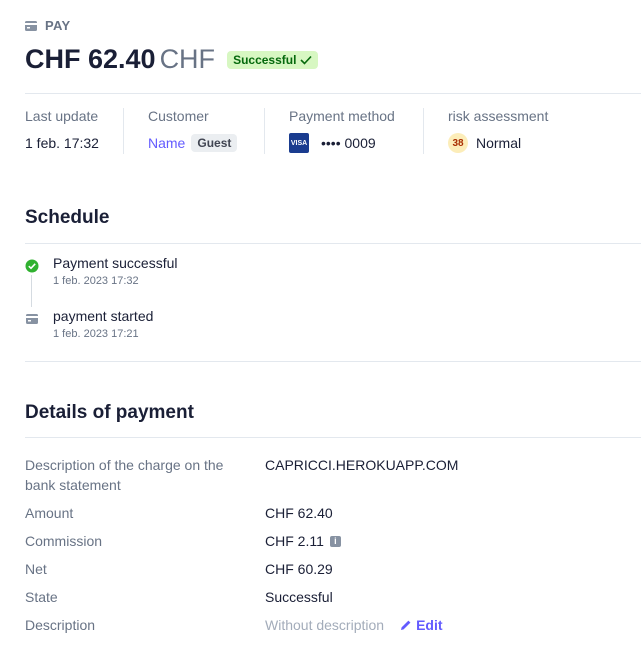 Image resolution: width=641 pixels, height=665 pixels. What do you see at coordinates (96, 281) in the screenshot?
I see `timeline-item-time: 1 feb. 2023 17:32` at bounding box center [96, 281].